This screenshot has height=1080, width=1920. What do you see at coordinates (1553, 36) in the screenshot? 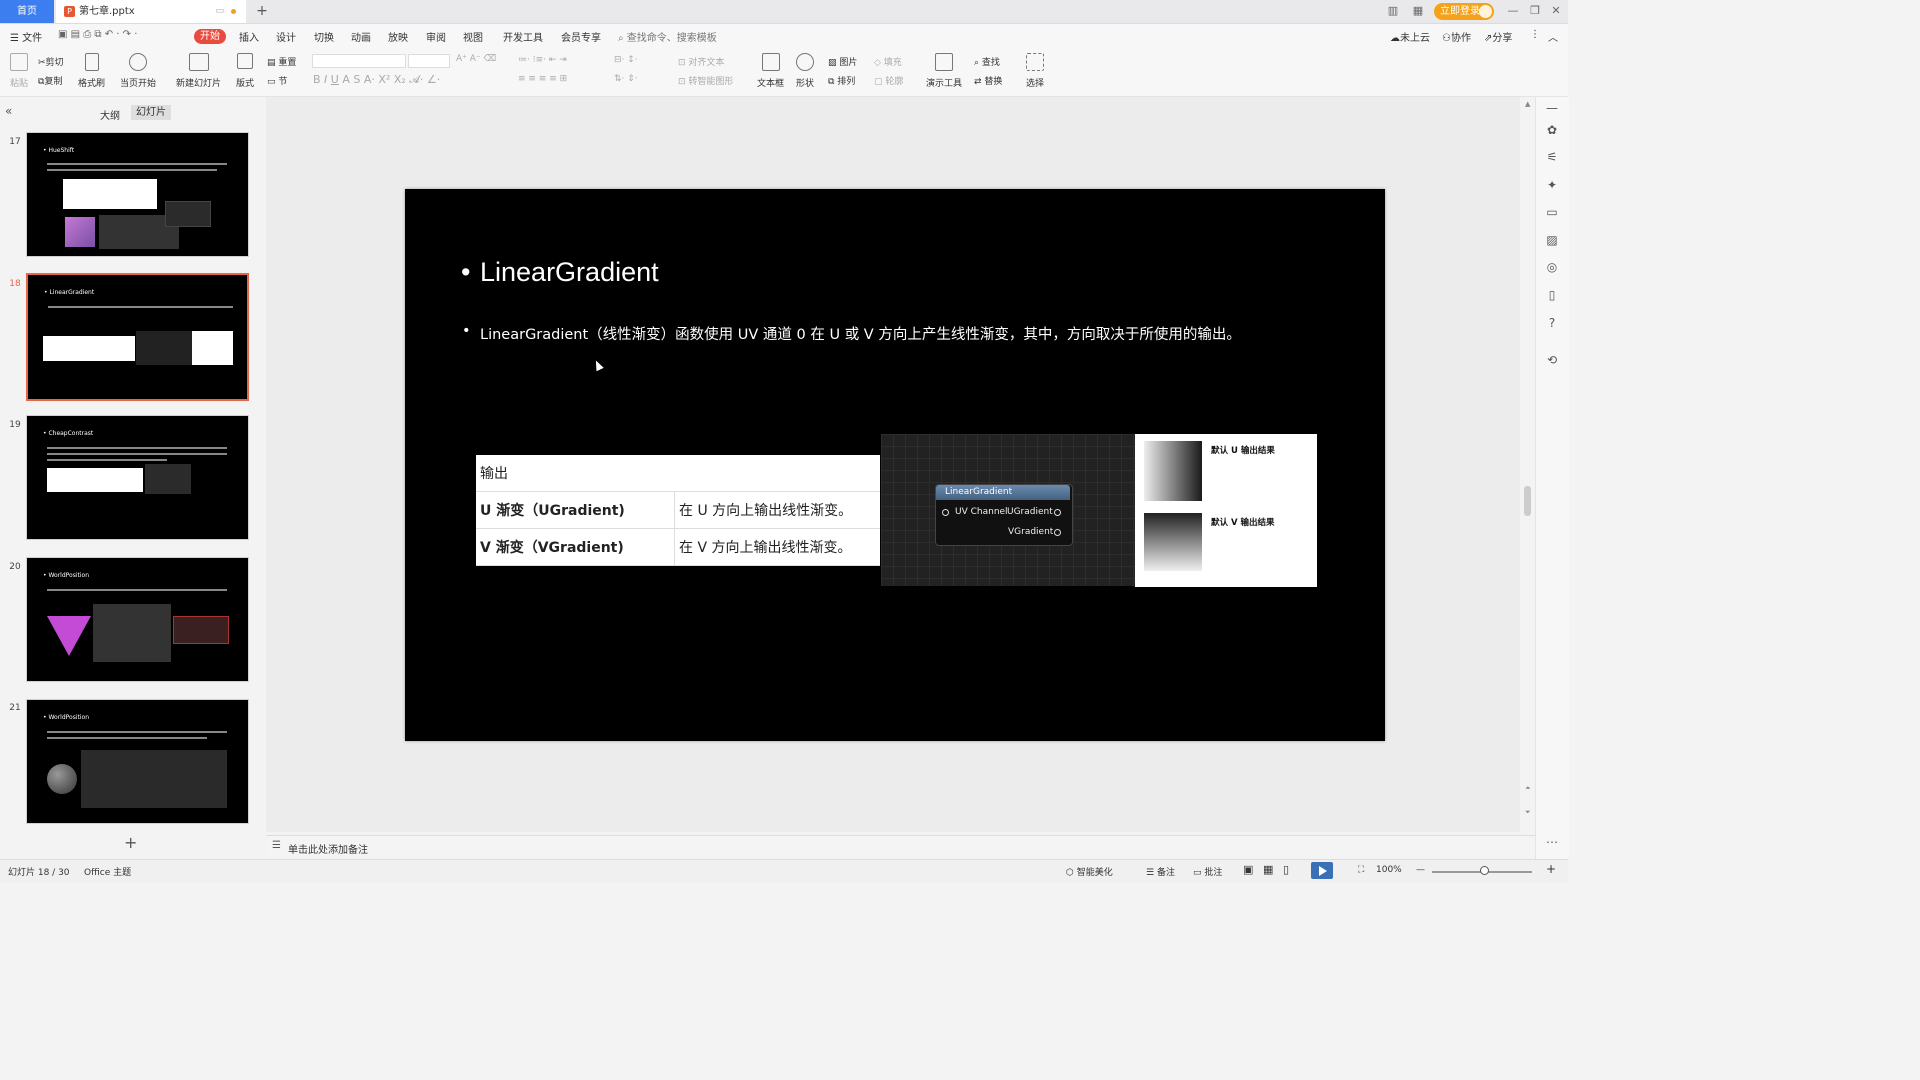
I see `collapse-ribbon-icon: ︿` at bounding box center [1553, 36].